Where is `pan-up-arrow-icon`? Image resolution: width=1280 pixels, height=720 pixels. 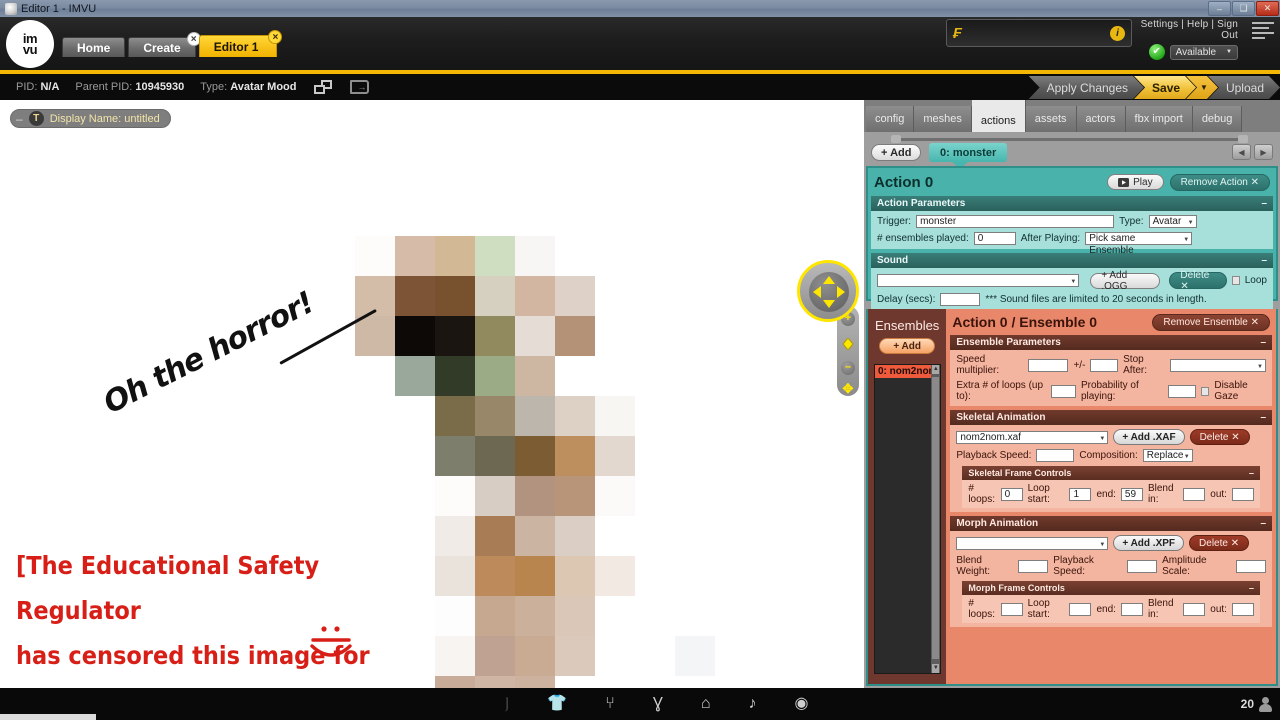 pan-up-arrow-icon is located at coordinates (829, 280).